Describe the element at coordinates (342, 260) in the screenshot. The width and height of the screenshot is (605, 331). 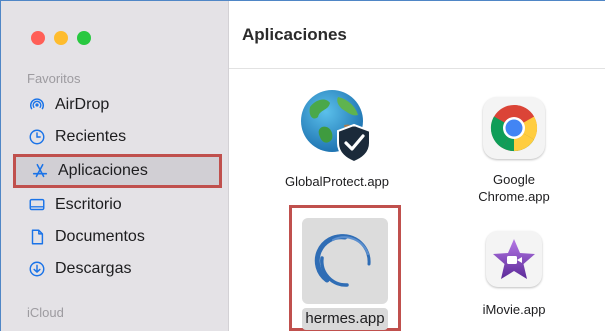
I see `hermes-icon` at that location.